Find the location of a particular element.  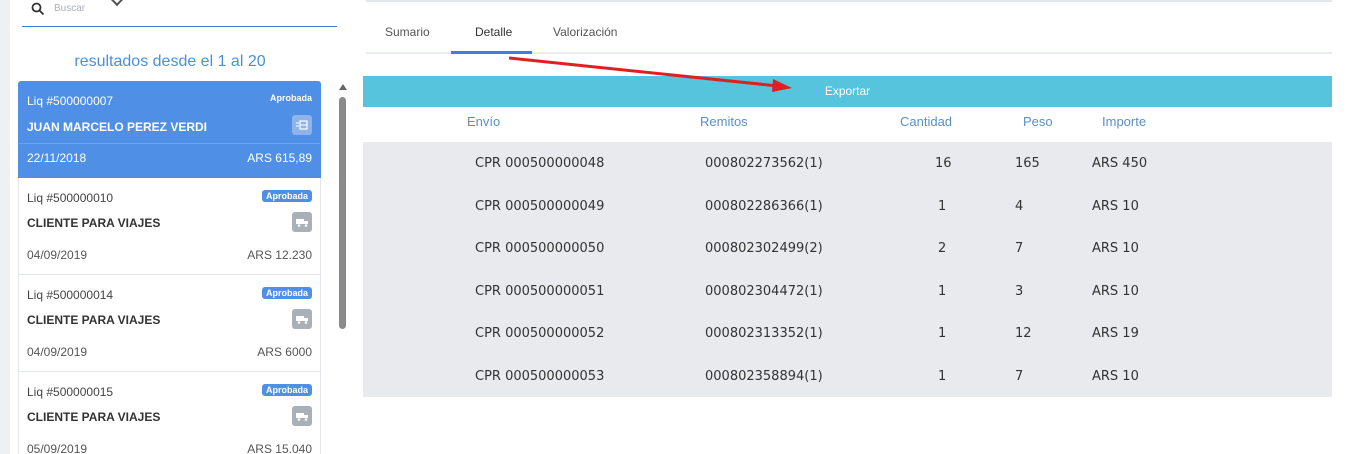

cell-envio: CPR 000500000051 is located at coordinates (540, 291).